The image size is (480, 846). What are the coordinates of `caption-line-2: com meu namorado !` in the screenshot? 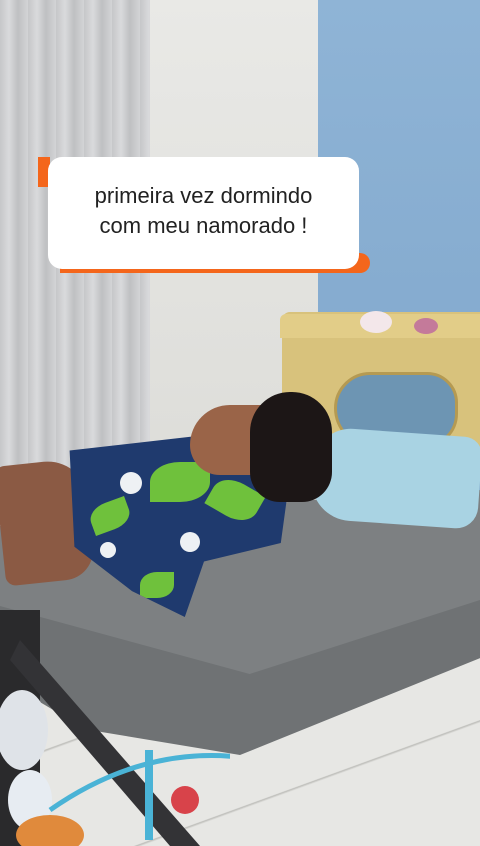 It's located at (203, 225).